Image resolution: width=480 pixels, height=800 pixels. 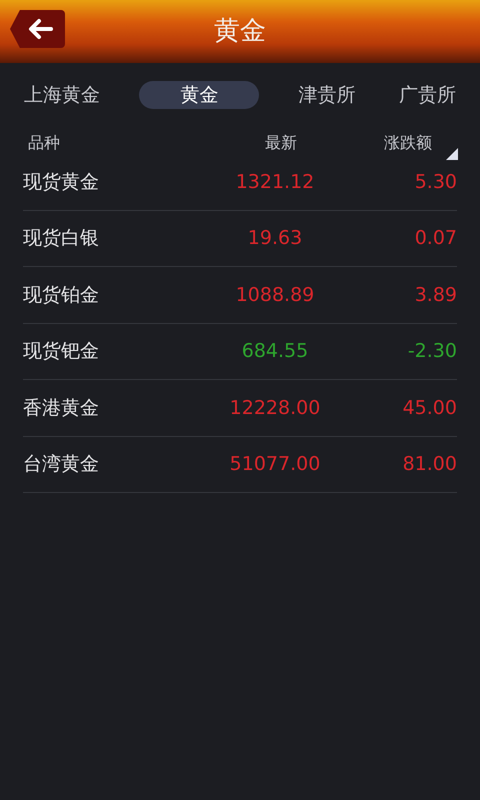 I want to click on table-cell-text: 51077.00, so click(x=275, y=464).